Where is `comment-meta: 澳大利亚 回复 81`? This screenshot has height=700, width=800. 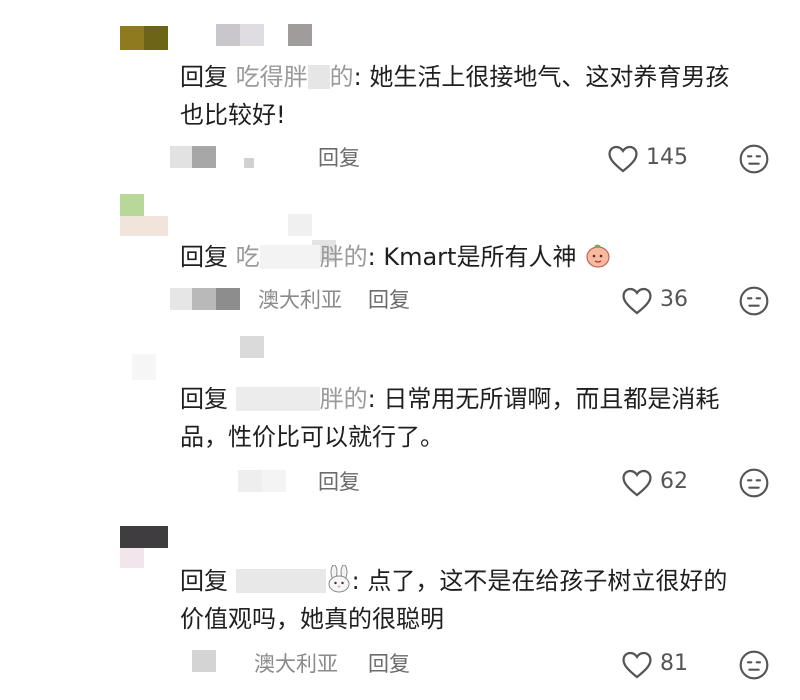 comment-meta: 澳大利亚 回复 81 is located at coordinates (400, 664).